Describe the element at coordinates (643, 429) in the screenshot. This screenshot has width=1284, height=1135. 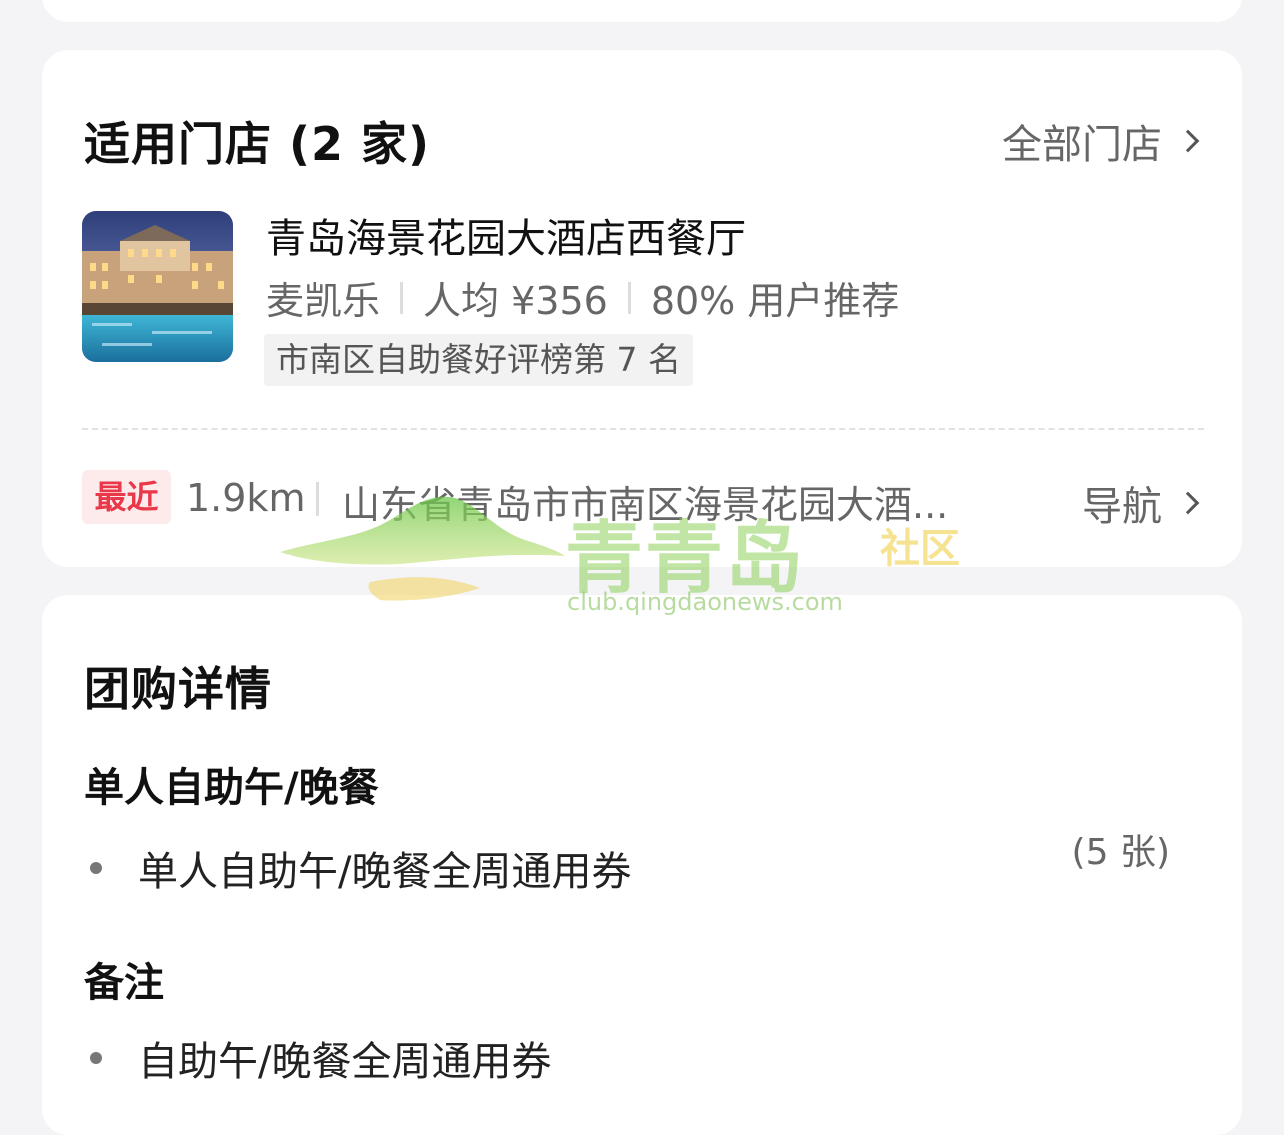
I see `dashed-divider` at that location.